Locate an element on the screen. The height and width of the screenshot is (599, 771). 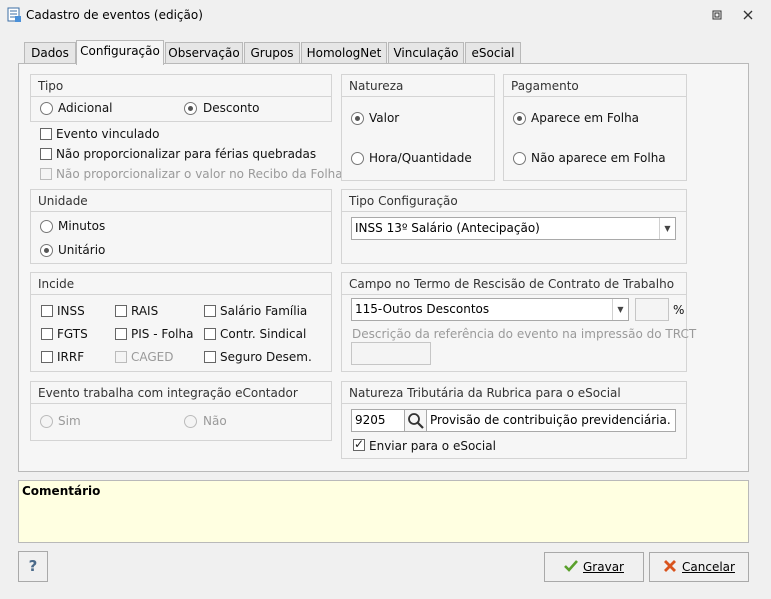
rescisao-percent-input is located at coordinates (652, 309).